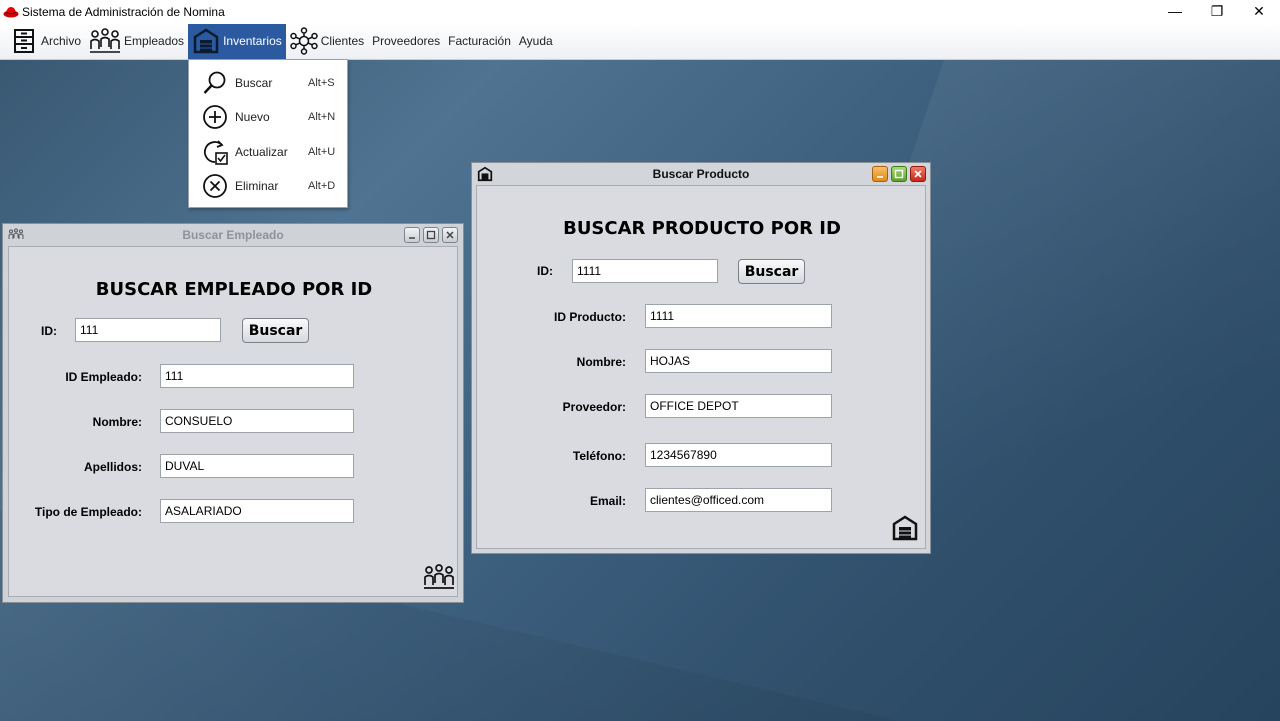  Describe the element at coordinates (257, 186) in the screenshot. I see `menu-item-eliminar-label: Eliminar` at that location.